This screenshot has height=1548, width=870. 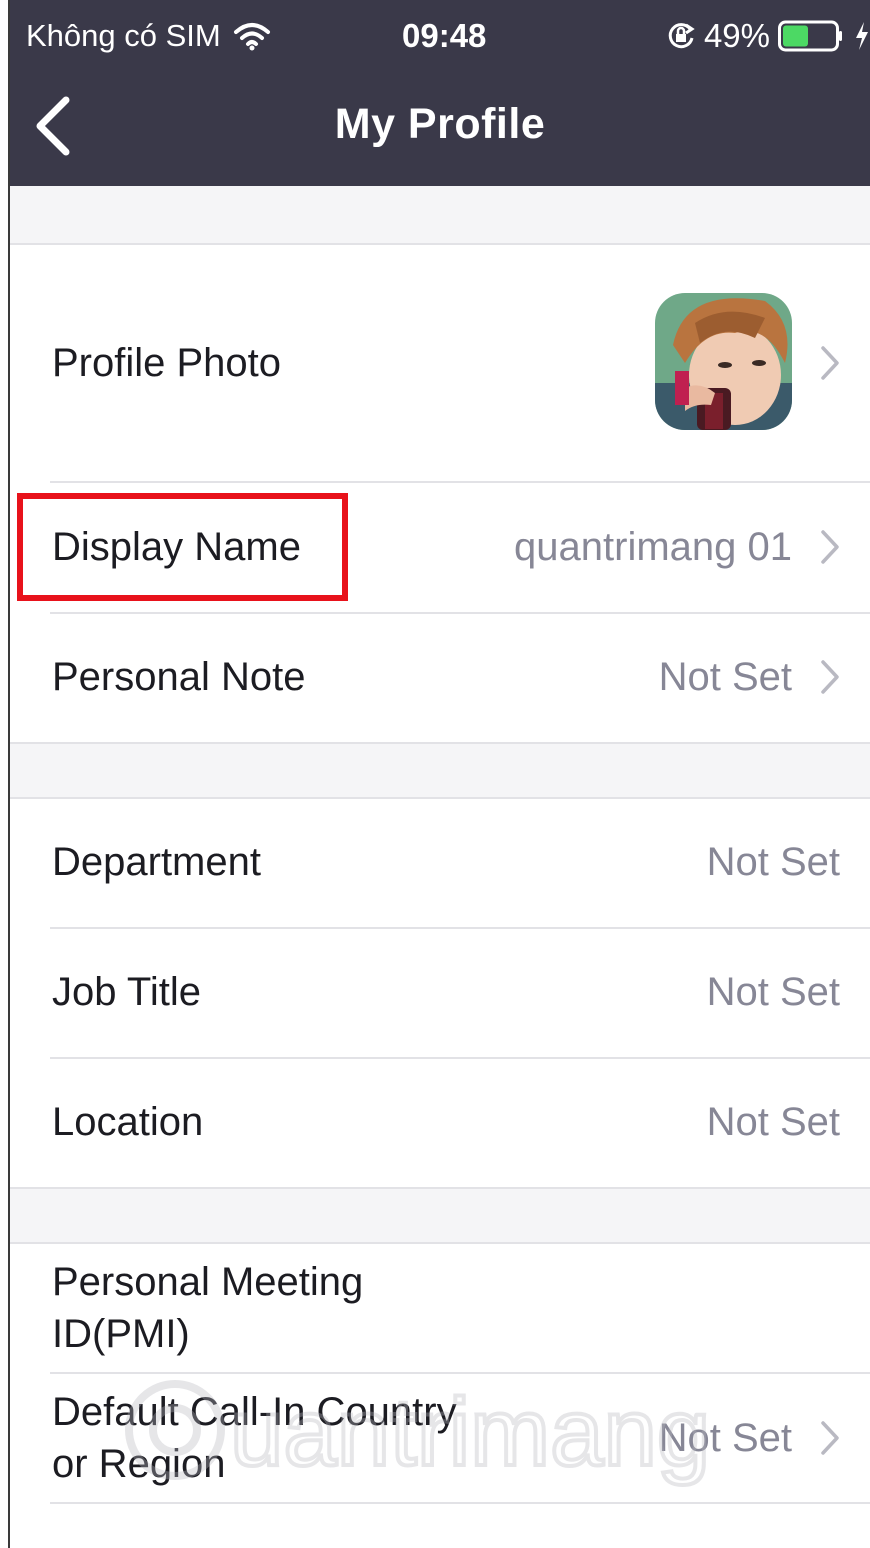 I want to click on job-title-label: Job Title, so click(x=126, y=992).